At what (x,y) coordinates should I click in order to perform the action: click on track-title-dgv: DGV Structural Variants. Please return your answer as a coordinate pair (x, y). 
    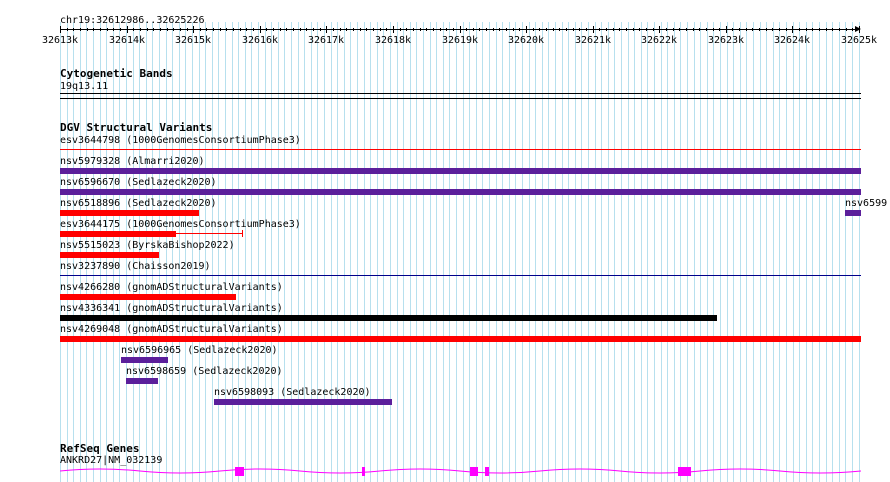
    Looking at the image, I should click on (136, 128).